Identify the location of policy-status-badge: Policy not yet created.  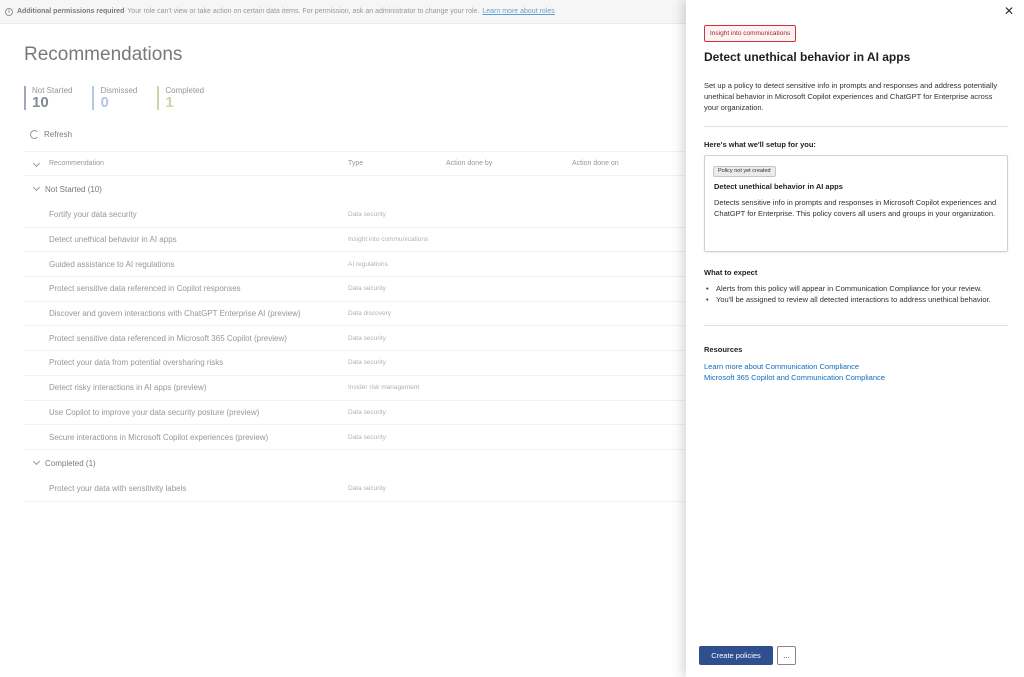
(744, 171).